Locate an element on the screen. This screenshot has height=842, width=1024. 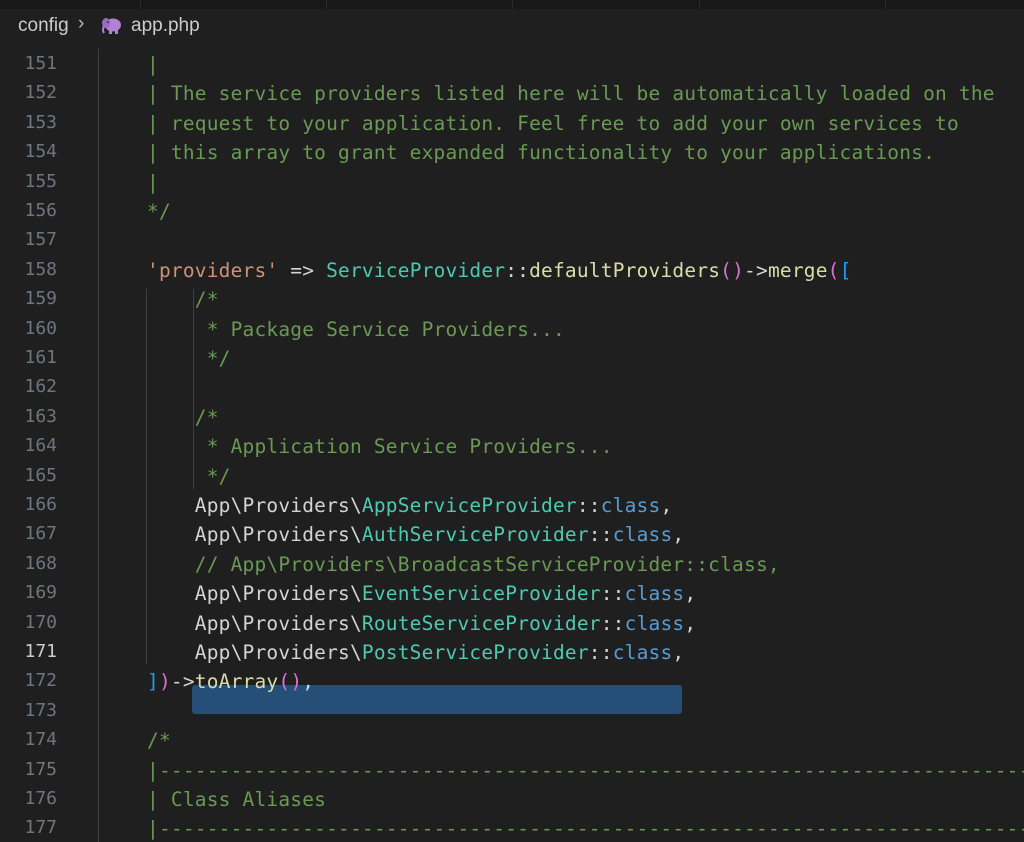
line-number: 153 is located at coordinates (40, 122).